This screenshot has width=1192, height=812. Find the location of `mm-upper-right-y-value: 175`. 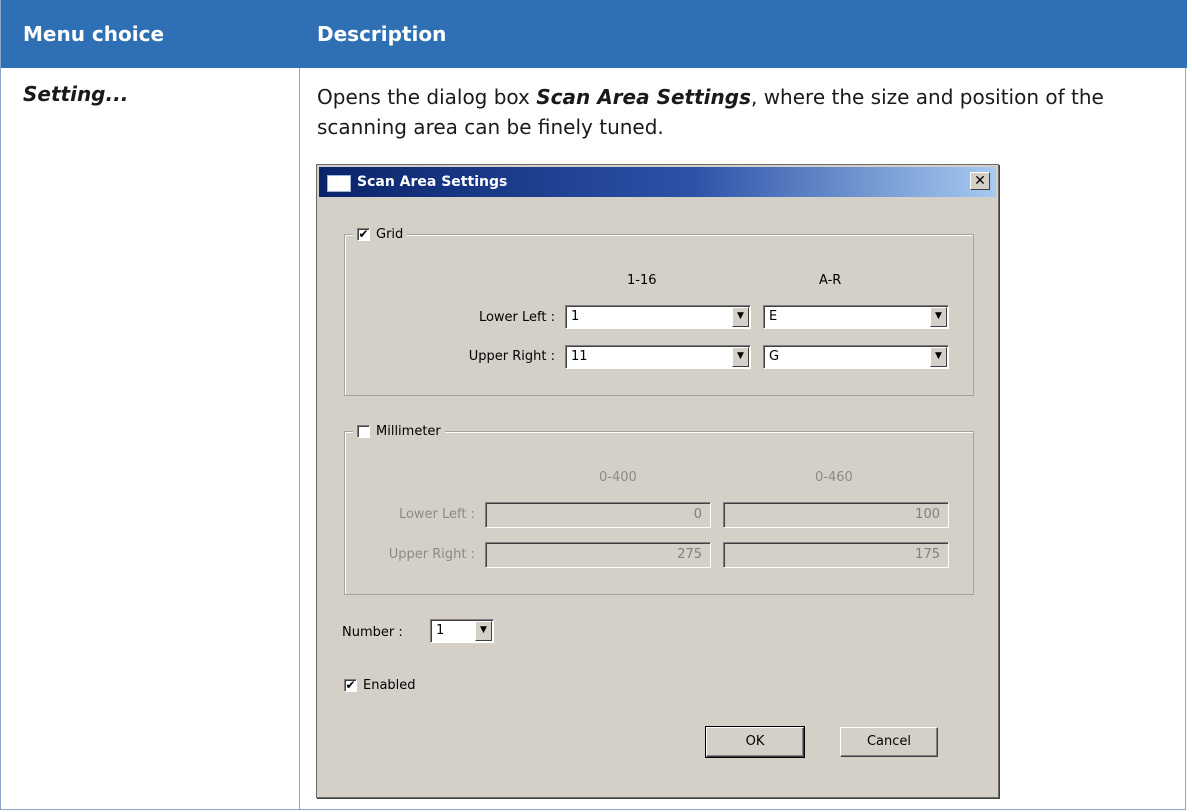

mm-upper-right-y-value: 175 is located at coordinates (927, 554).